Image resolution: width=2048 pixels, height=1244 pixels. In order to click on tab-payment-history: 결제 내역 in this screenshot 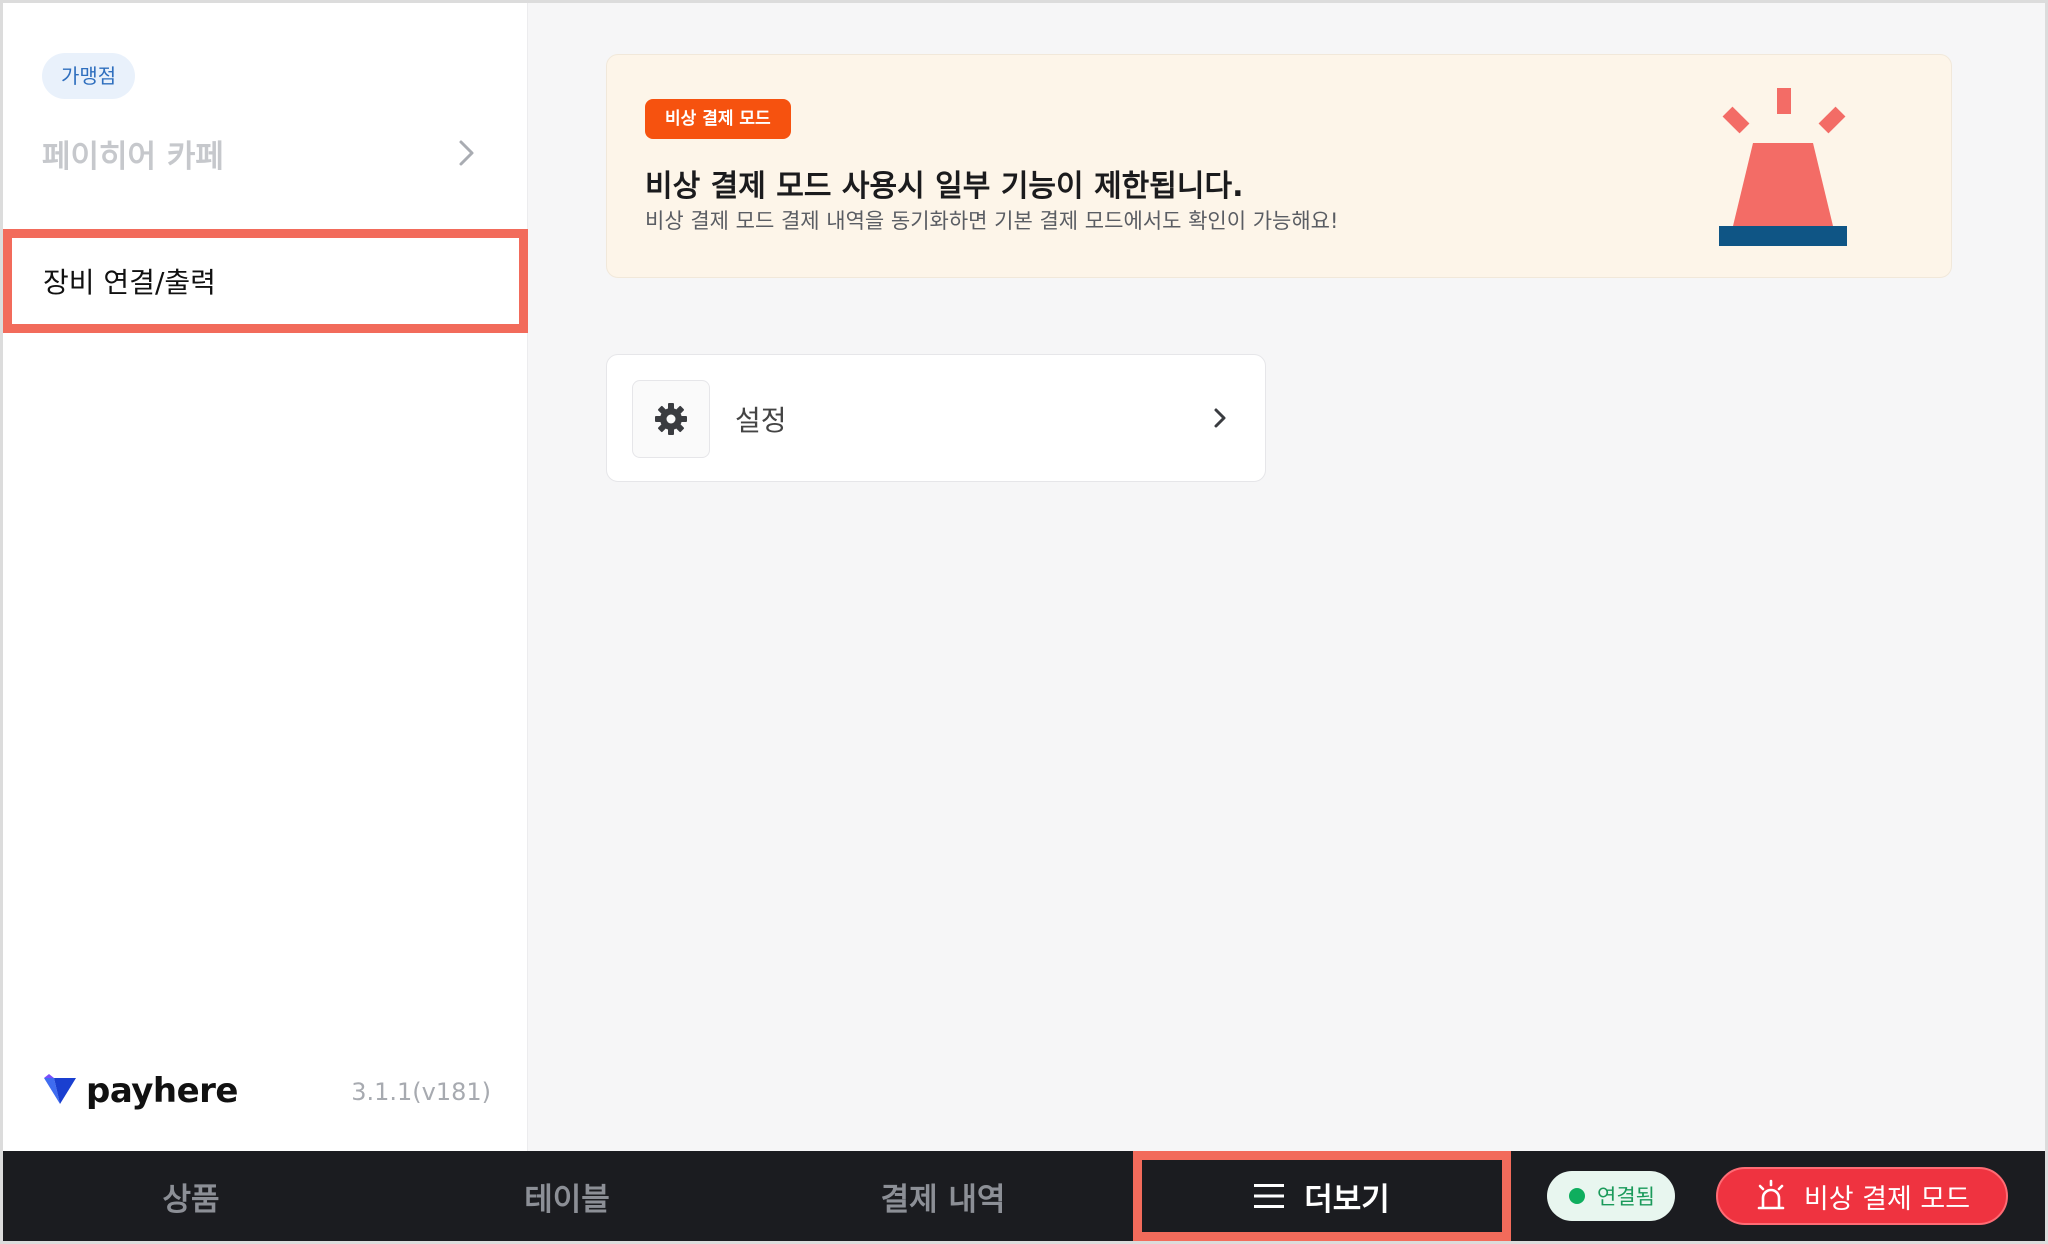, I will do `click(943, 1196)`.